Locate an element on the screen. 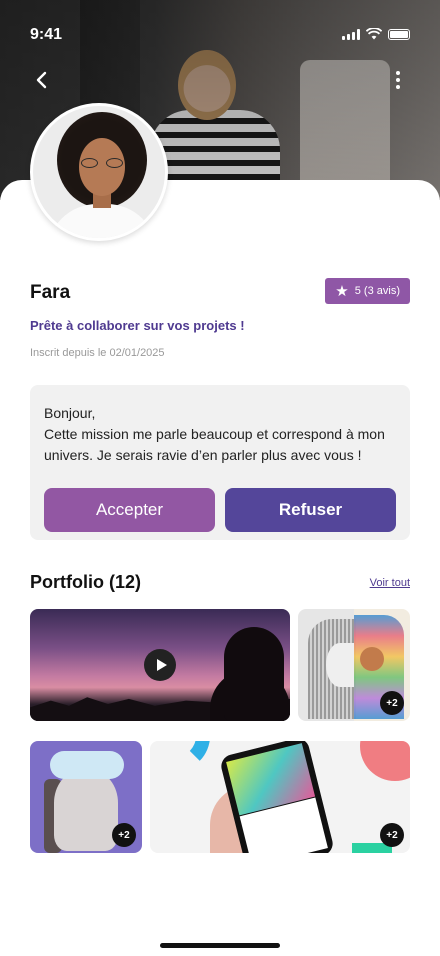 Image resolution: width=440 pixels, height=956 pixels. avatar is located at coordinates (99, 172).